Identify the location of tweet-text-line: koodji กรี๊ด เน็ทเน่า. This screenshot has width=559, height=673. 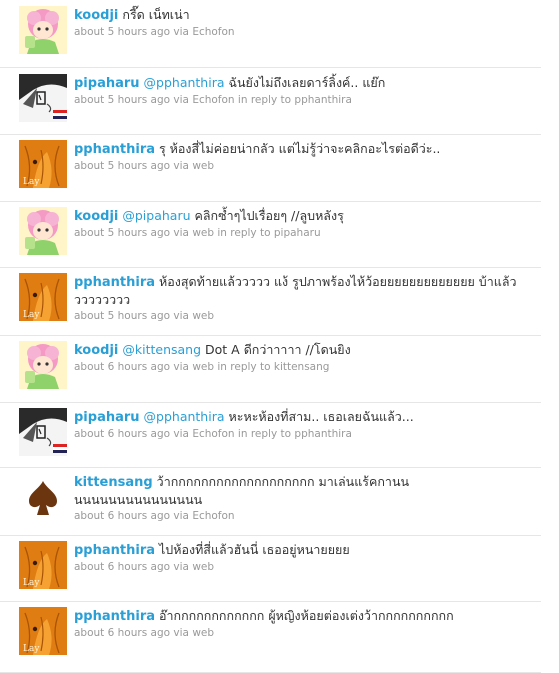
(307, 15).